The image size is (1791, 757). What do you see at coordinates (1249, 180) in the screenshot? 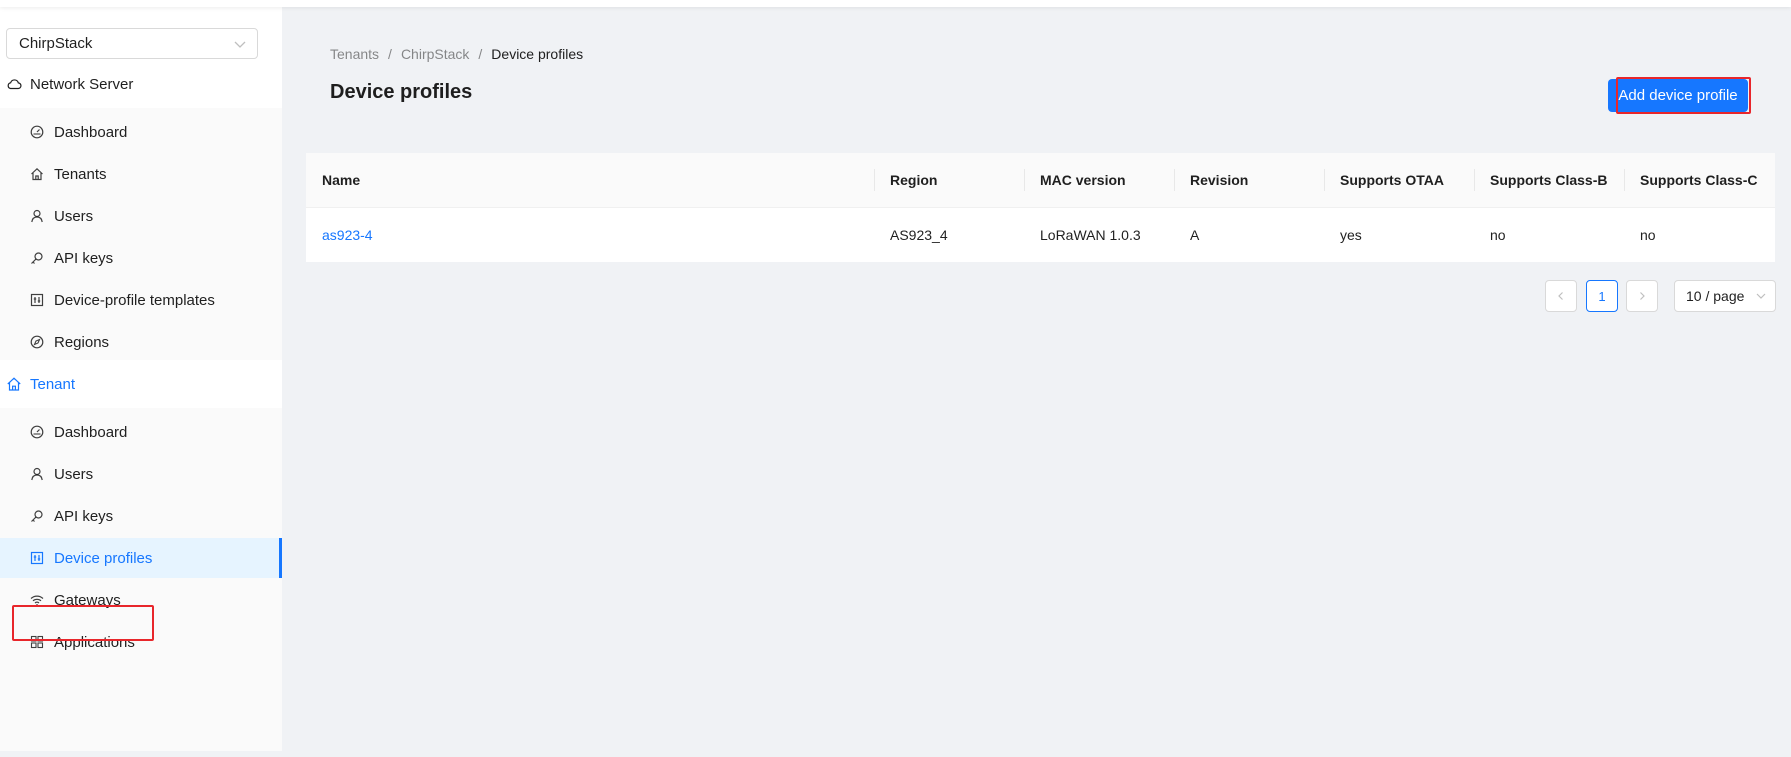
I see `column-header-revision: Revision` at bounding box center [1249, 180].